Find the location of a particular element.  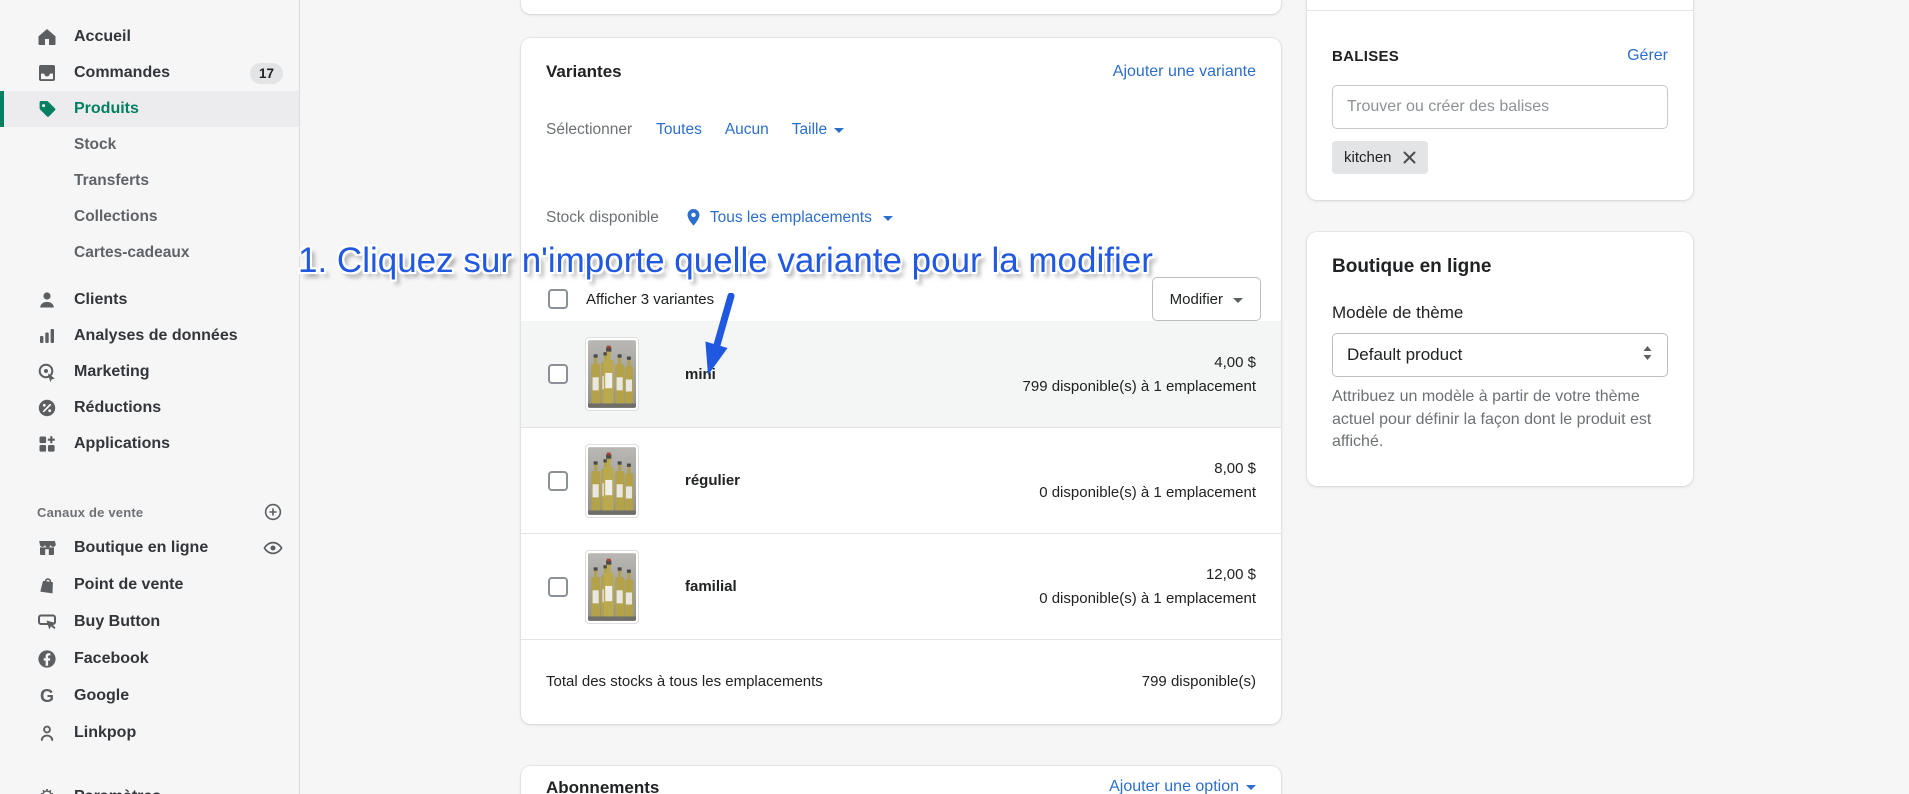

variant-name: familial is located at coordinates (711, 586).